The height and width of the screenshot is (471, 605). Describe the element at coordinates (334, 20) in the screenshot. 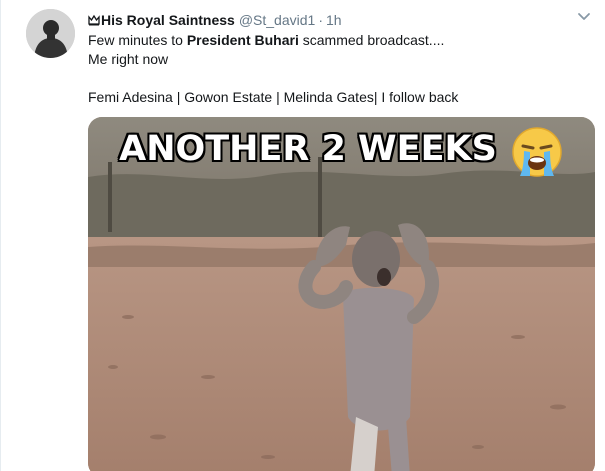

I see `timestamp: 1h` at that location.